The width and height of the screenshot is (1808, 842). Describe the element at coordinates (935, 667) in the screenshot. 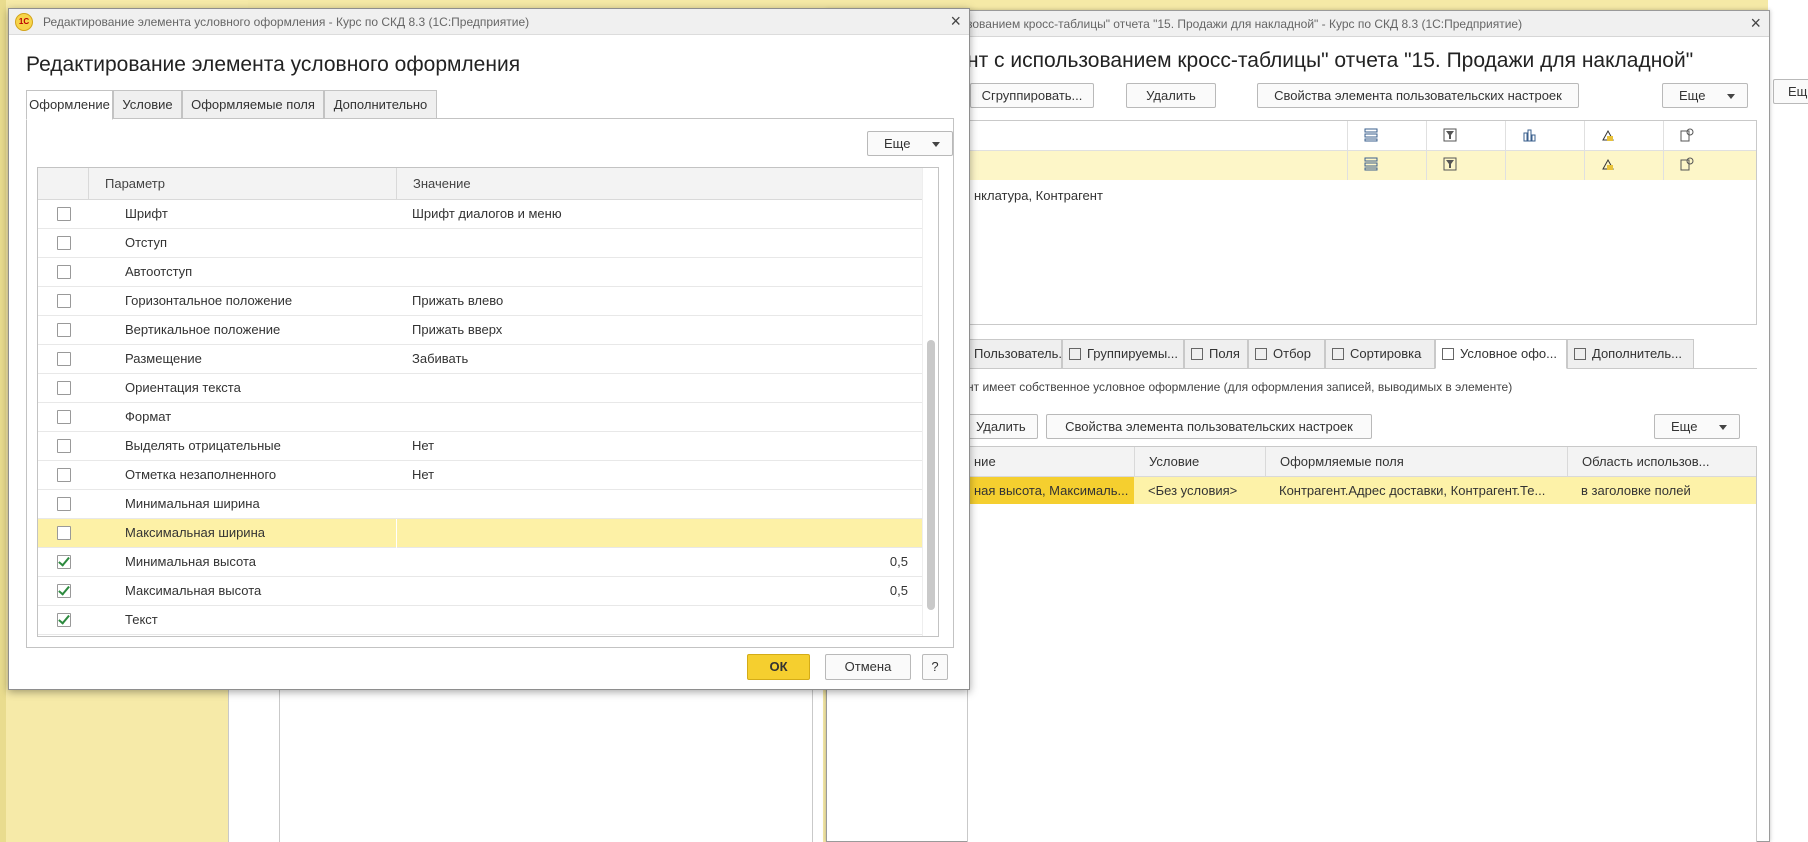

I see `help-button: ?` at that location.